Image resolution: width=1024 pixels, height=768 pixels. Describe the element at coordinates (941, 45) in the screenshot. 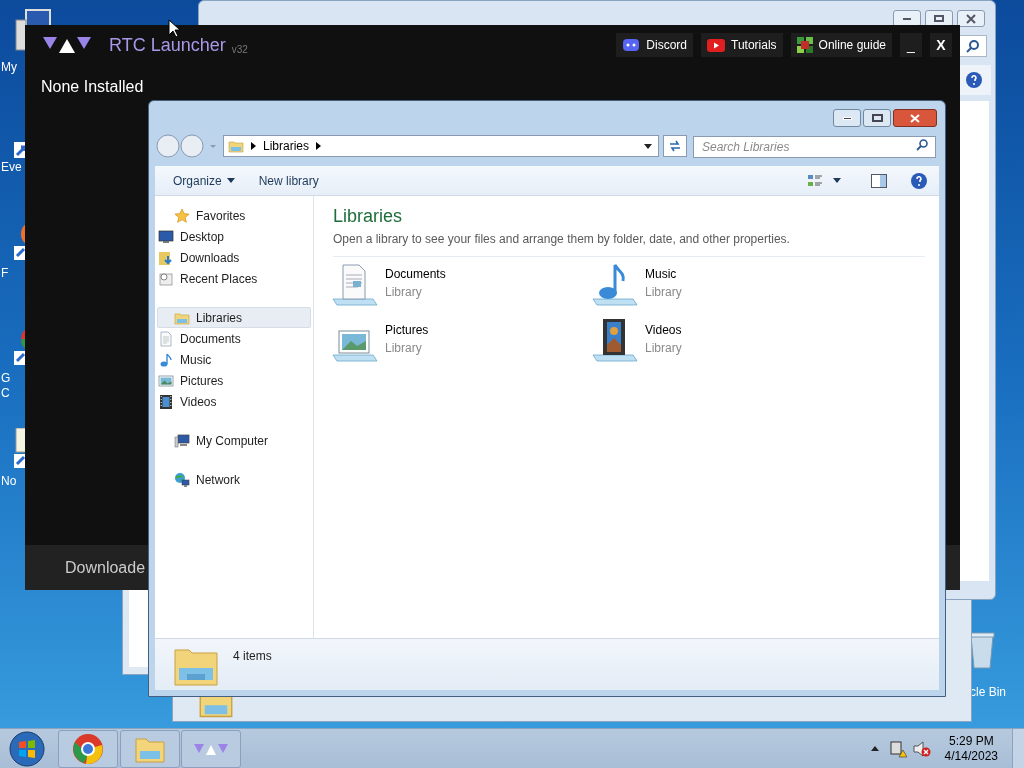

I see `close-button: X` at that location.